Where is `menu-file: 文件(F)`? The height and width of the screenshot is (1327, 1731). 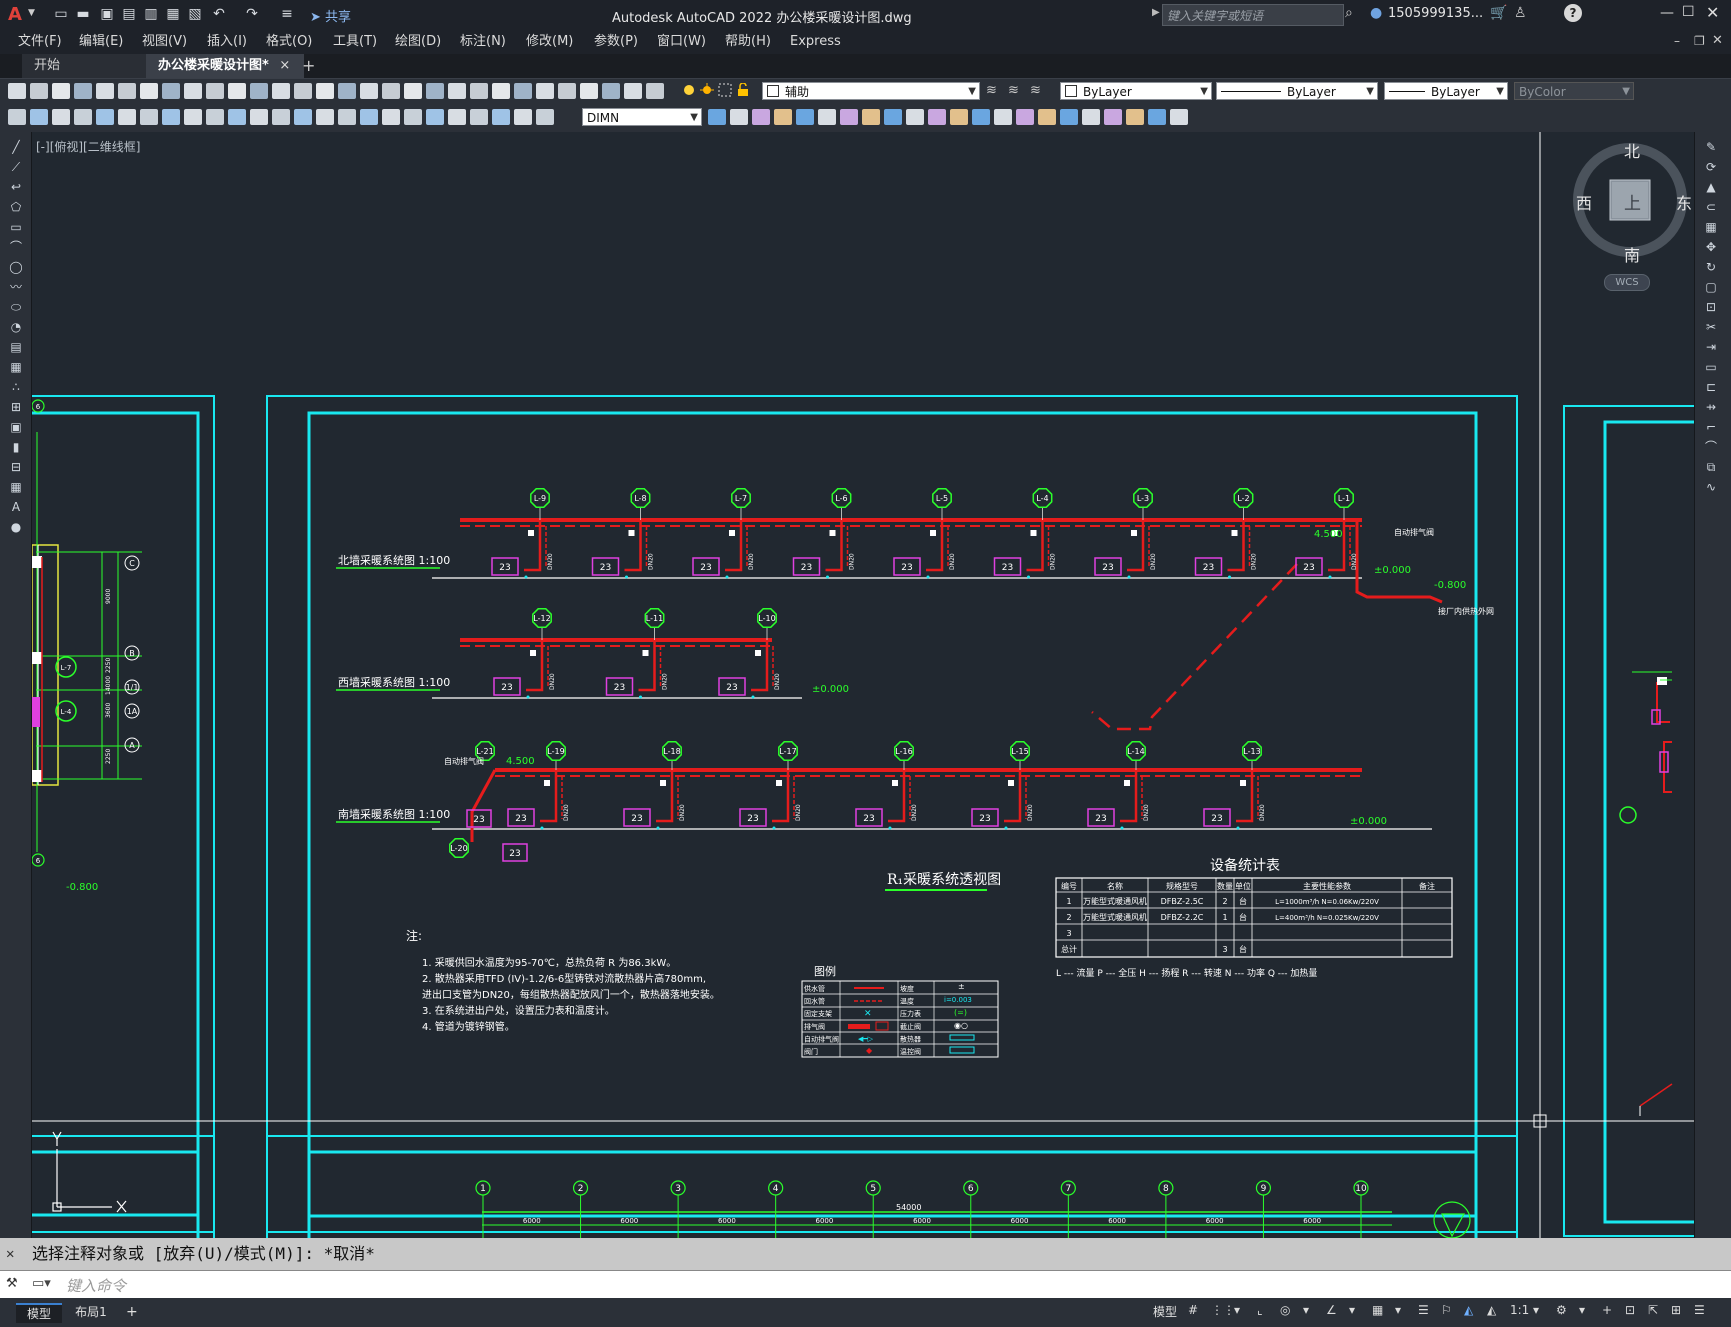
menu-file: 文件(F) is located at coordinates (40, 42).